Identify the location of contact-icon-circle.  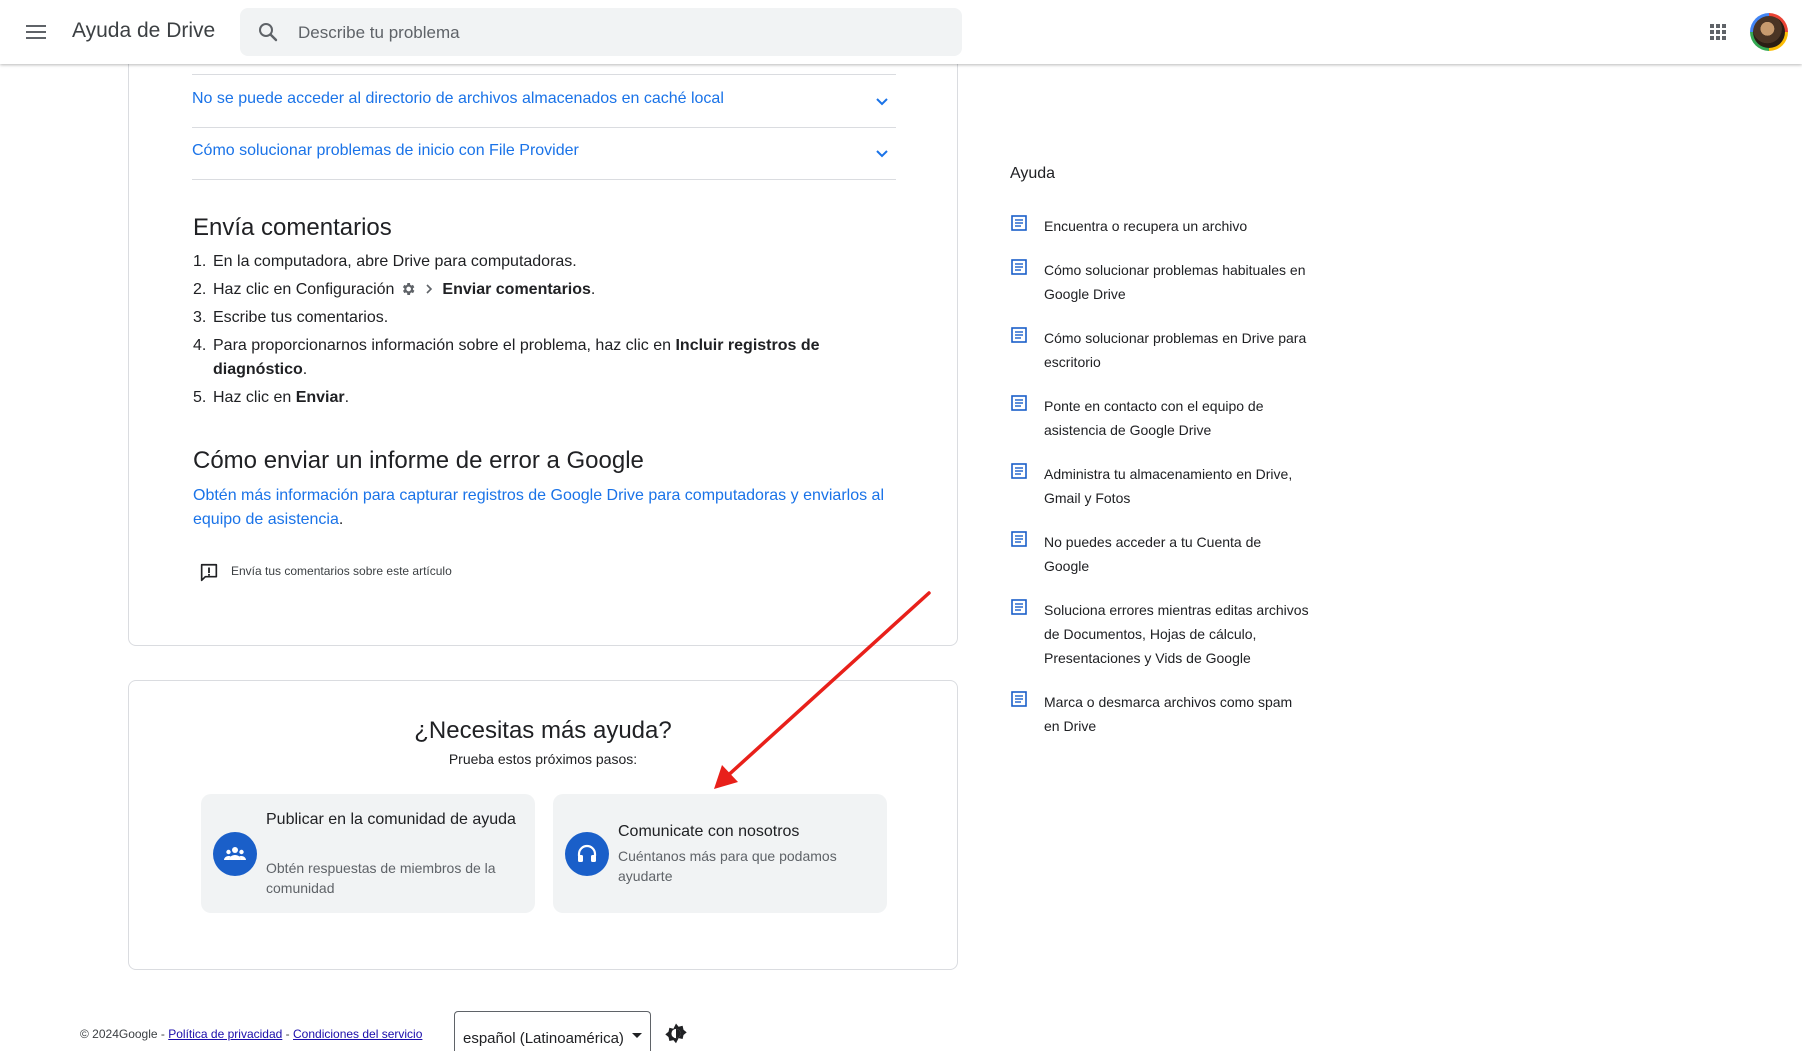
(587, 854).